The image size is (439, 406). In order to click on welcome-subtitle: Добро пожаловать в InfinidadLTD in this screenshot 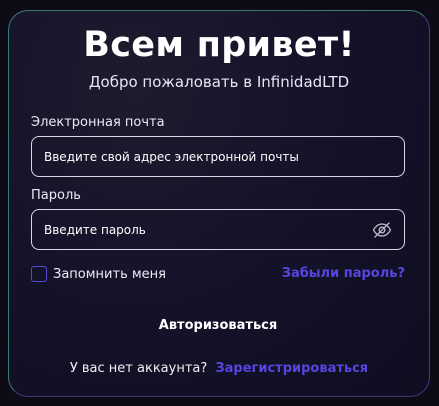, I will do `click(219, 82)`.